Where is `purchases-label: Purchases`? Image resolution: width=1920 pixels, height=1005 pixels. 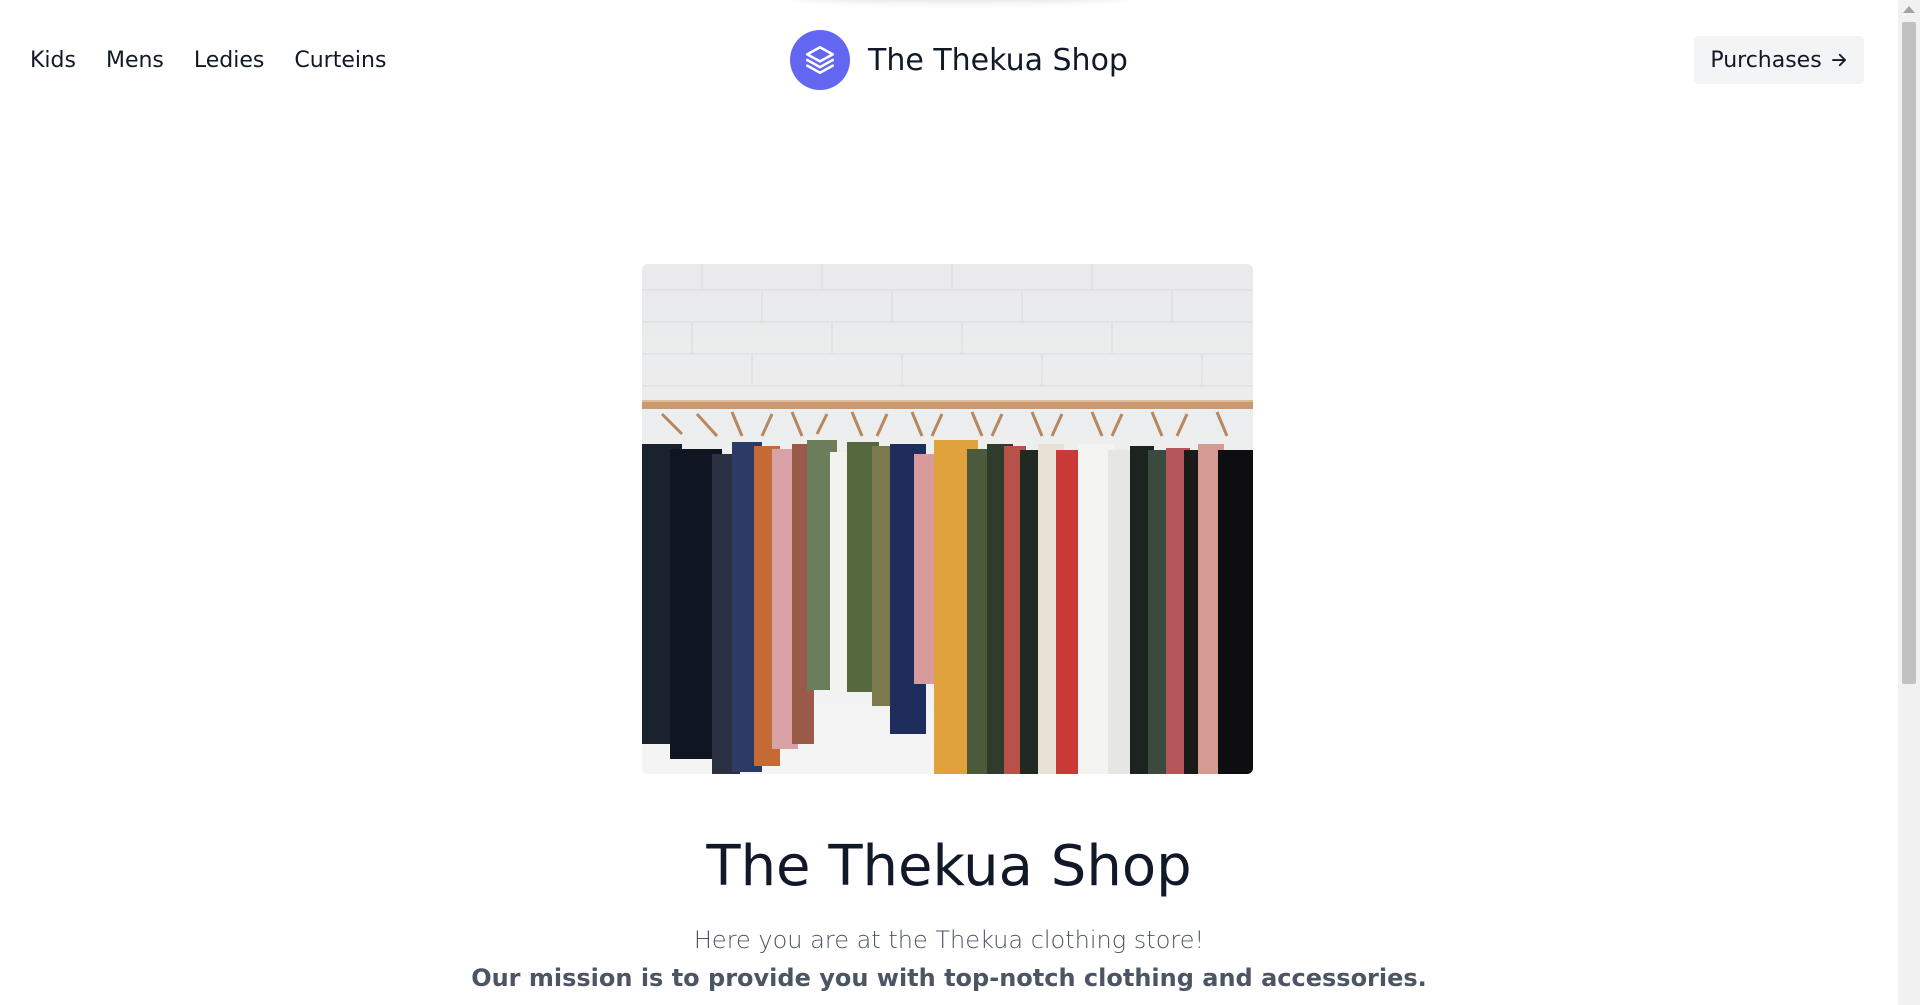
purchases-label: Purchases is located at coordinates (1766, 60).